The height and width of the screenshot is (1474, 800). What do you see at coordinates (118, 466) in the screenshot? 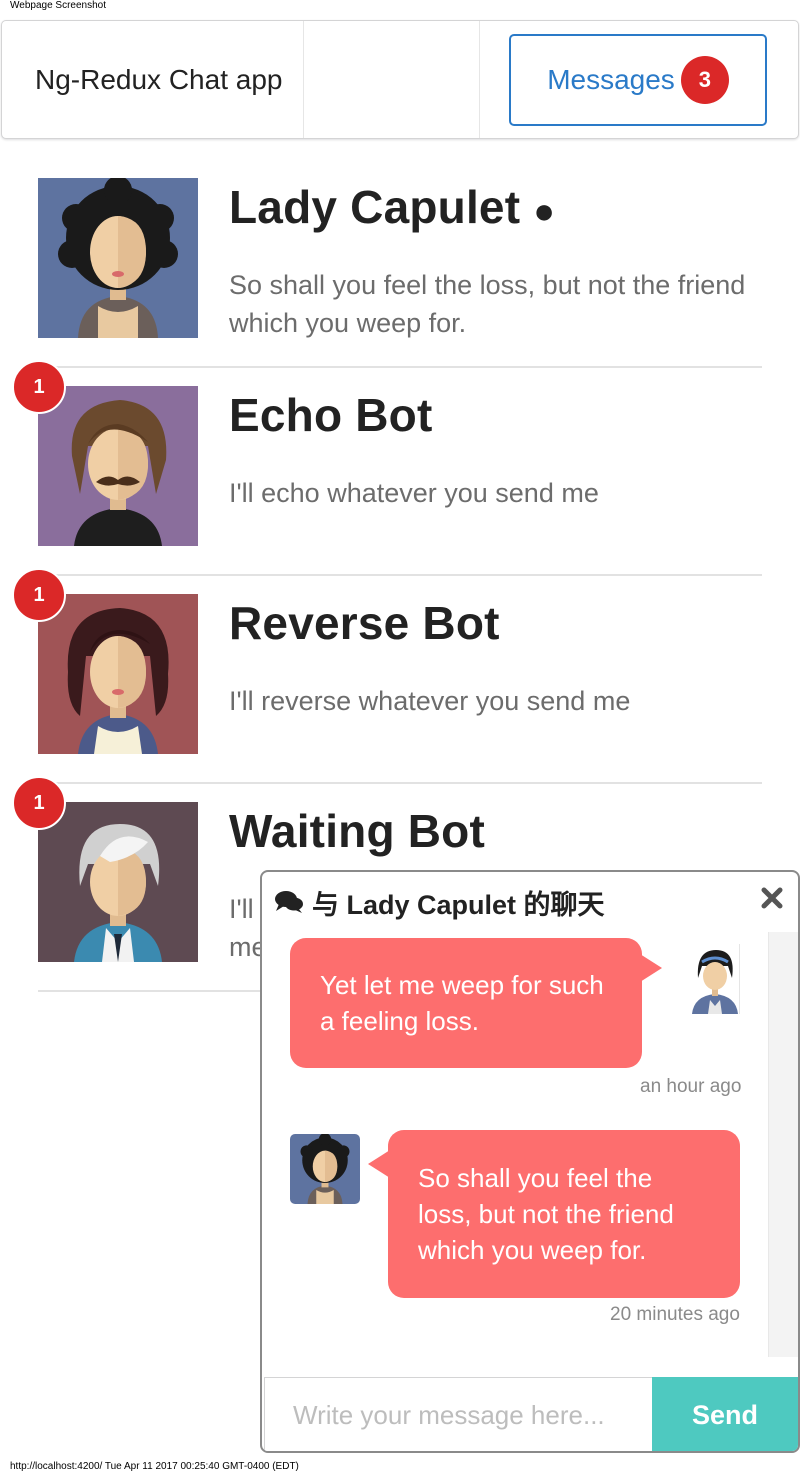
I see `avatar-echo-bot-icon` at bounding box center [118, 466].